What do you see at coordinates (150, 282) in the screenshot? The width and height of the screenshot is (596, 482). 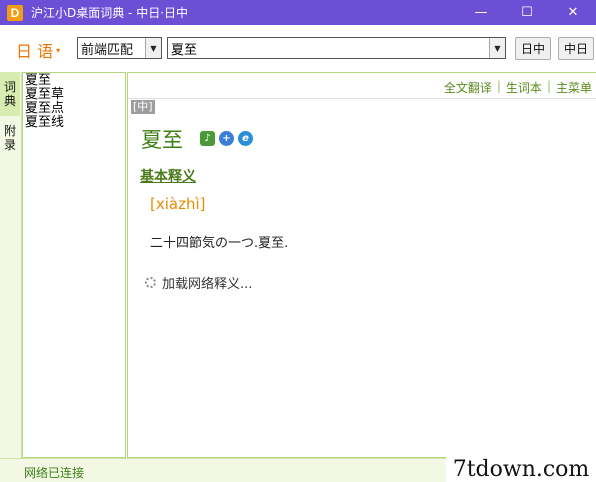 I see `spinner-icon` at bounding box center [150, 282].